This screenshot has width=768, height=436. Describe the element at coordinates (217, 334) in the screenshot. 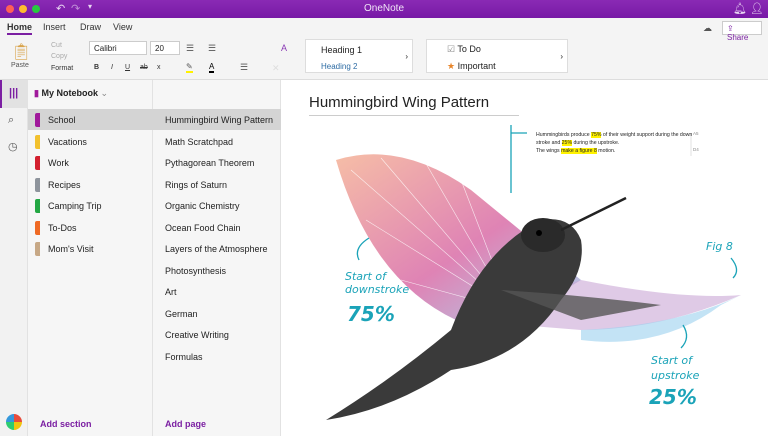

I see `page-item: Creative Writing` at that location.